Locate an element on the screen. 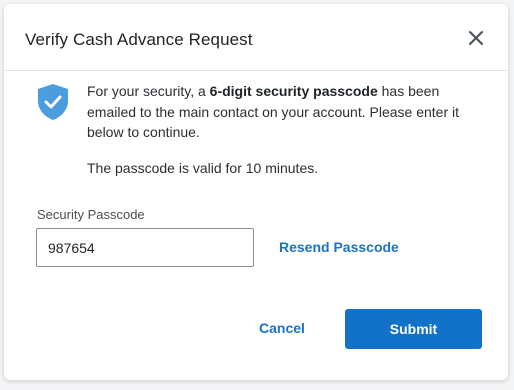 This screenshot has width=514, height=390. dialog-title: Verify Cash Advance Request is located at coordinates (139, 39).